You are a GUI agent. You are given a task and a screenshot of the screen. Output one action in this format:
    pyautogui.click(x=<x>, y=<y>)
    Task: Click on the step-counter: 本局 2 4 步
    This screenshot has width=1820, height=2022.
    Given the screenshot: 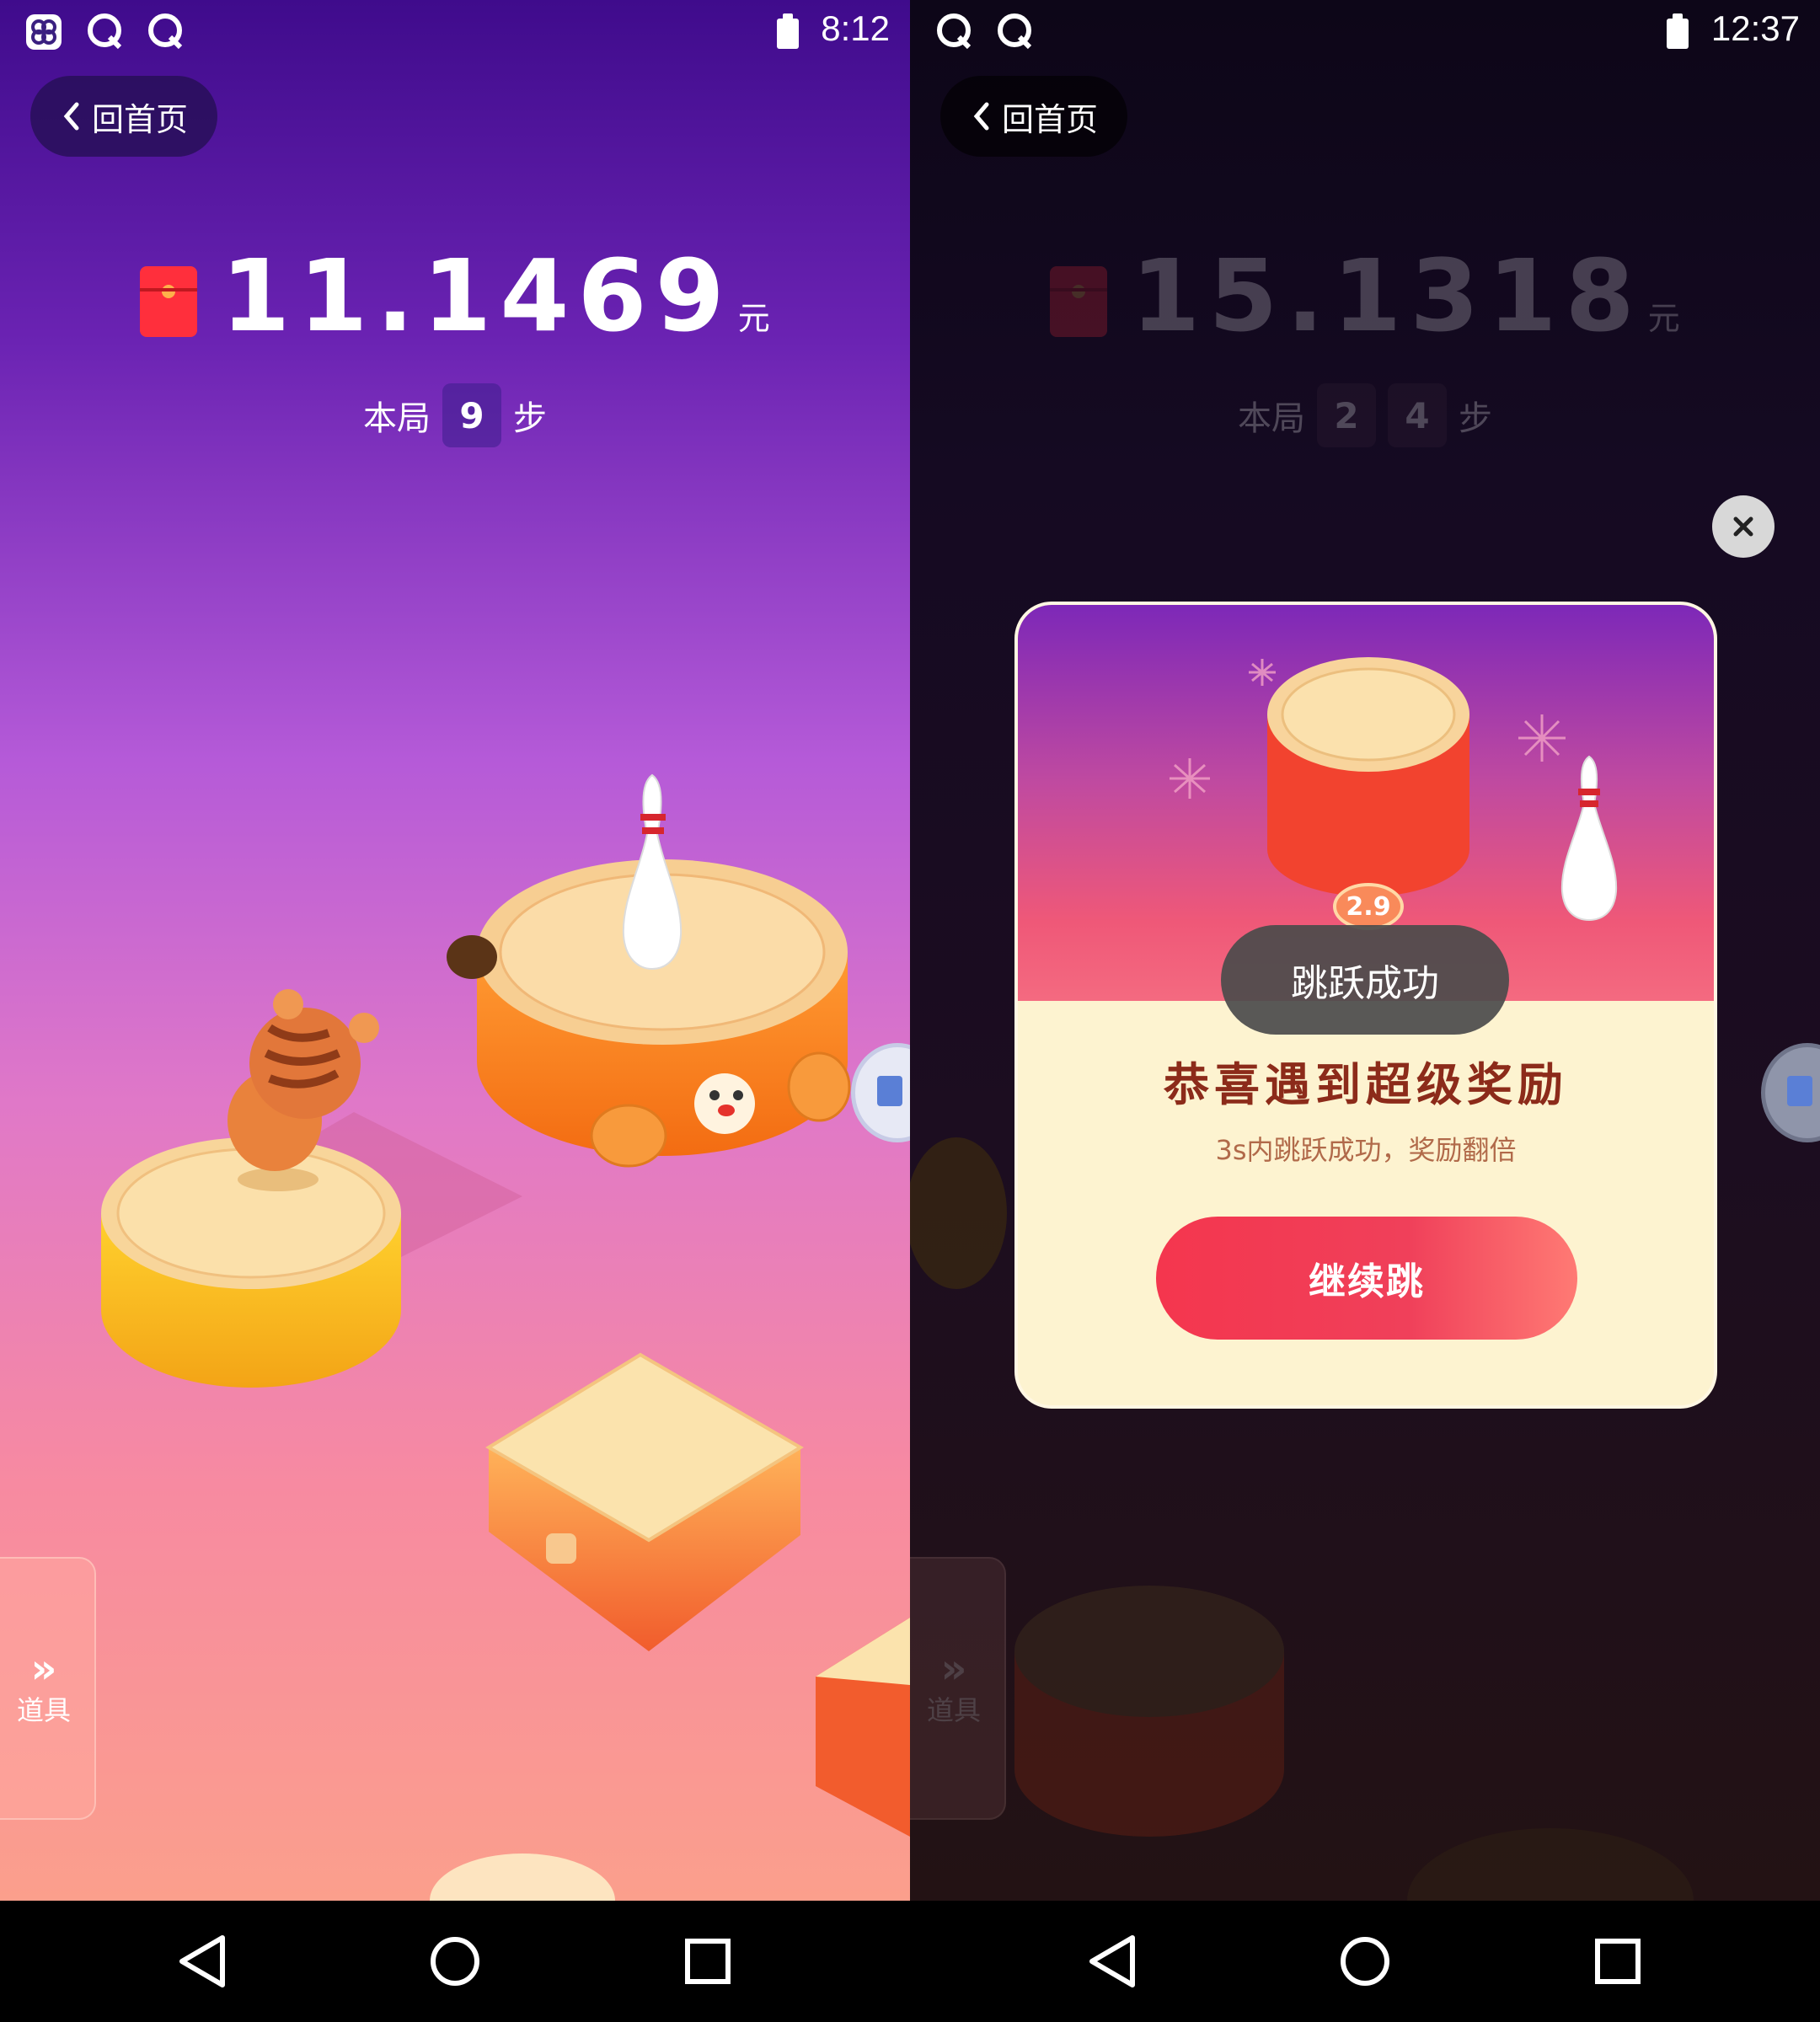 What is the action you would take?
    pyautogui.click(x=1365, y=415)
    